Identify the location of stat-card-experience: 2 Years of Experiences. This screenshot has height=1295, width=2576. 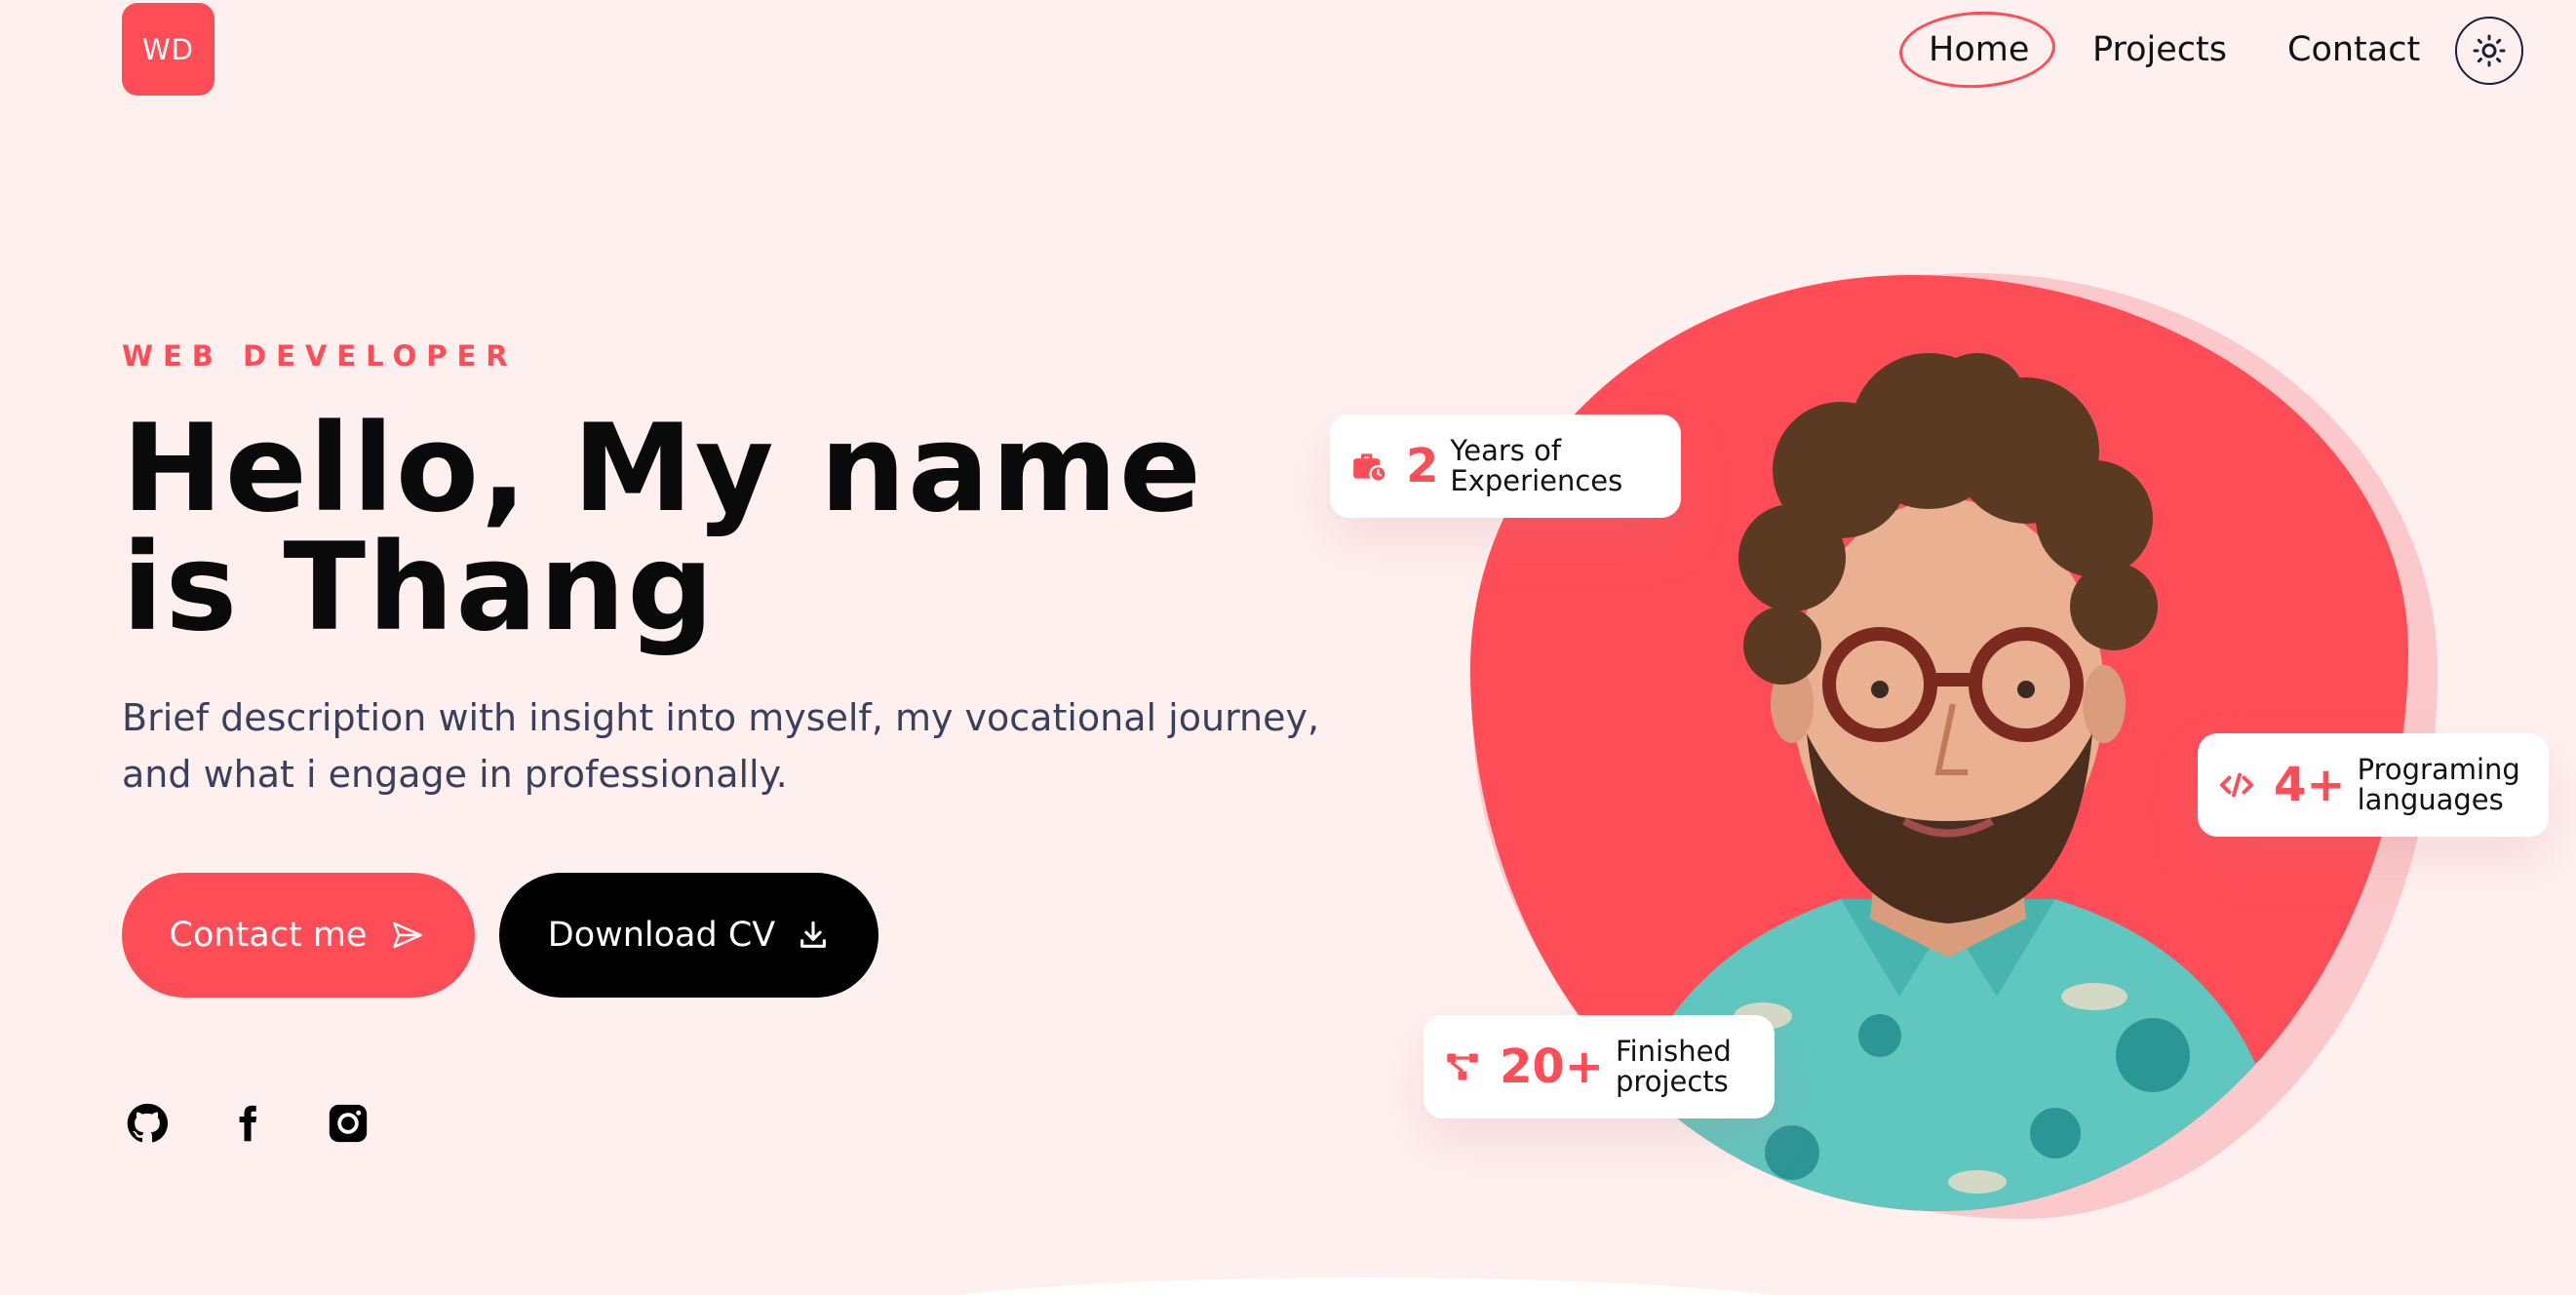
(1505, 466).